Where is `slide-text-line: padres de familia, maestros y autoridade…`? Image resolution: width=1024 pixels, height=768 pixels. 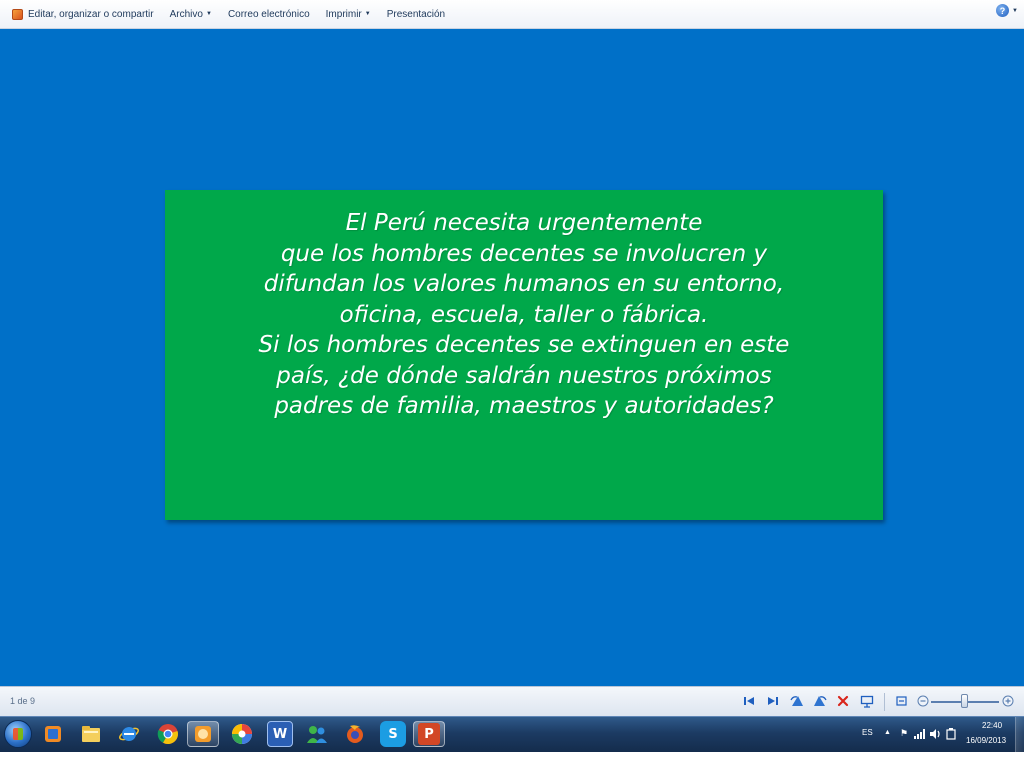
slide-text-line: padres de familia, maestros y autoridade… is located at coordinates (524, 406).